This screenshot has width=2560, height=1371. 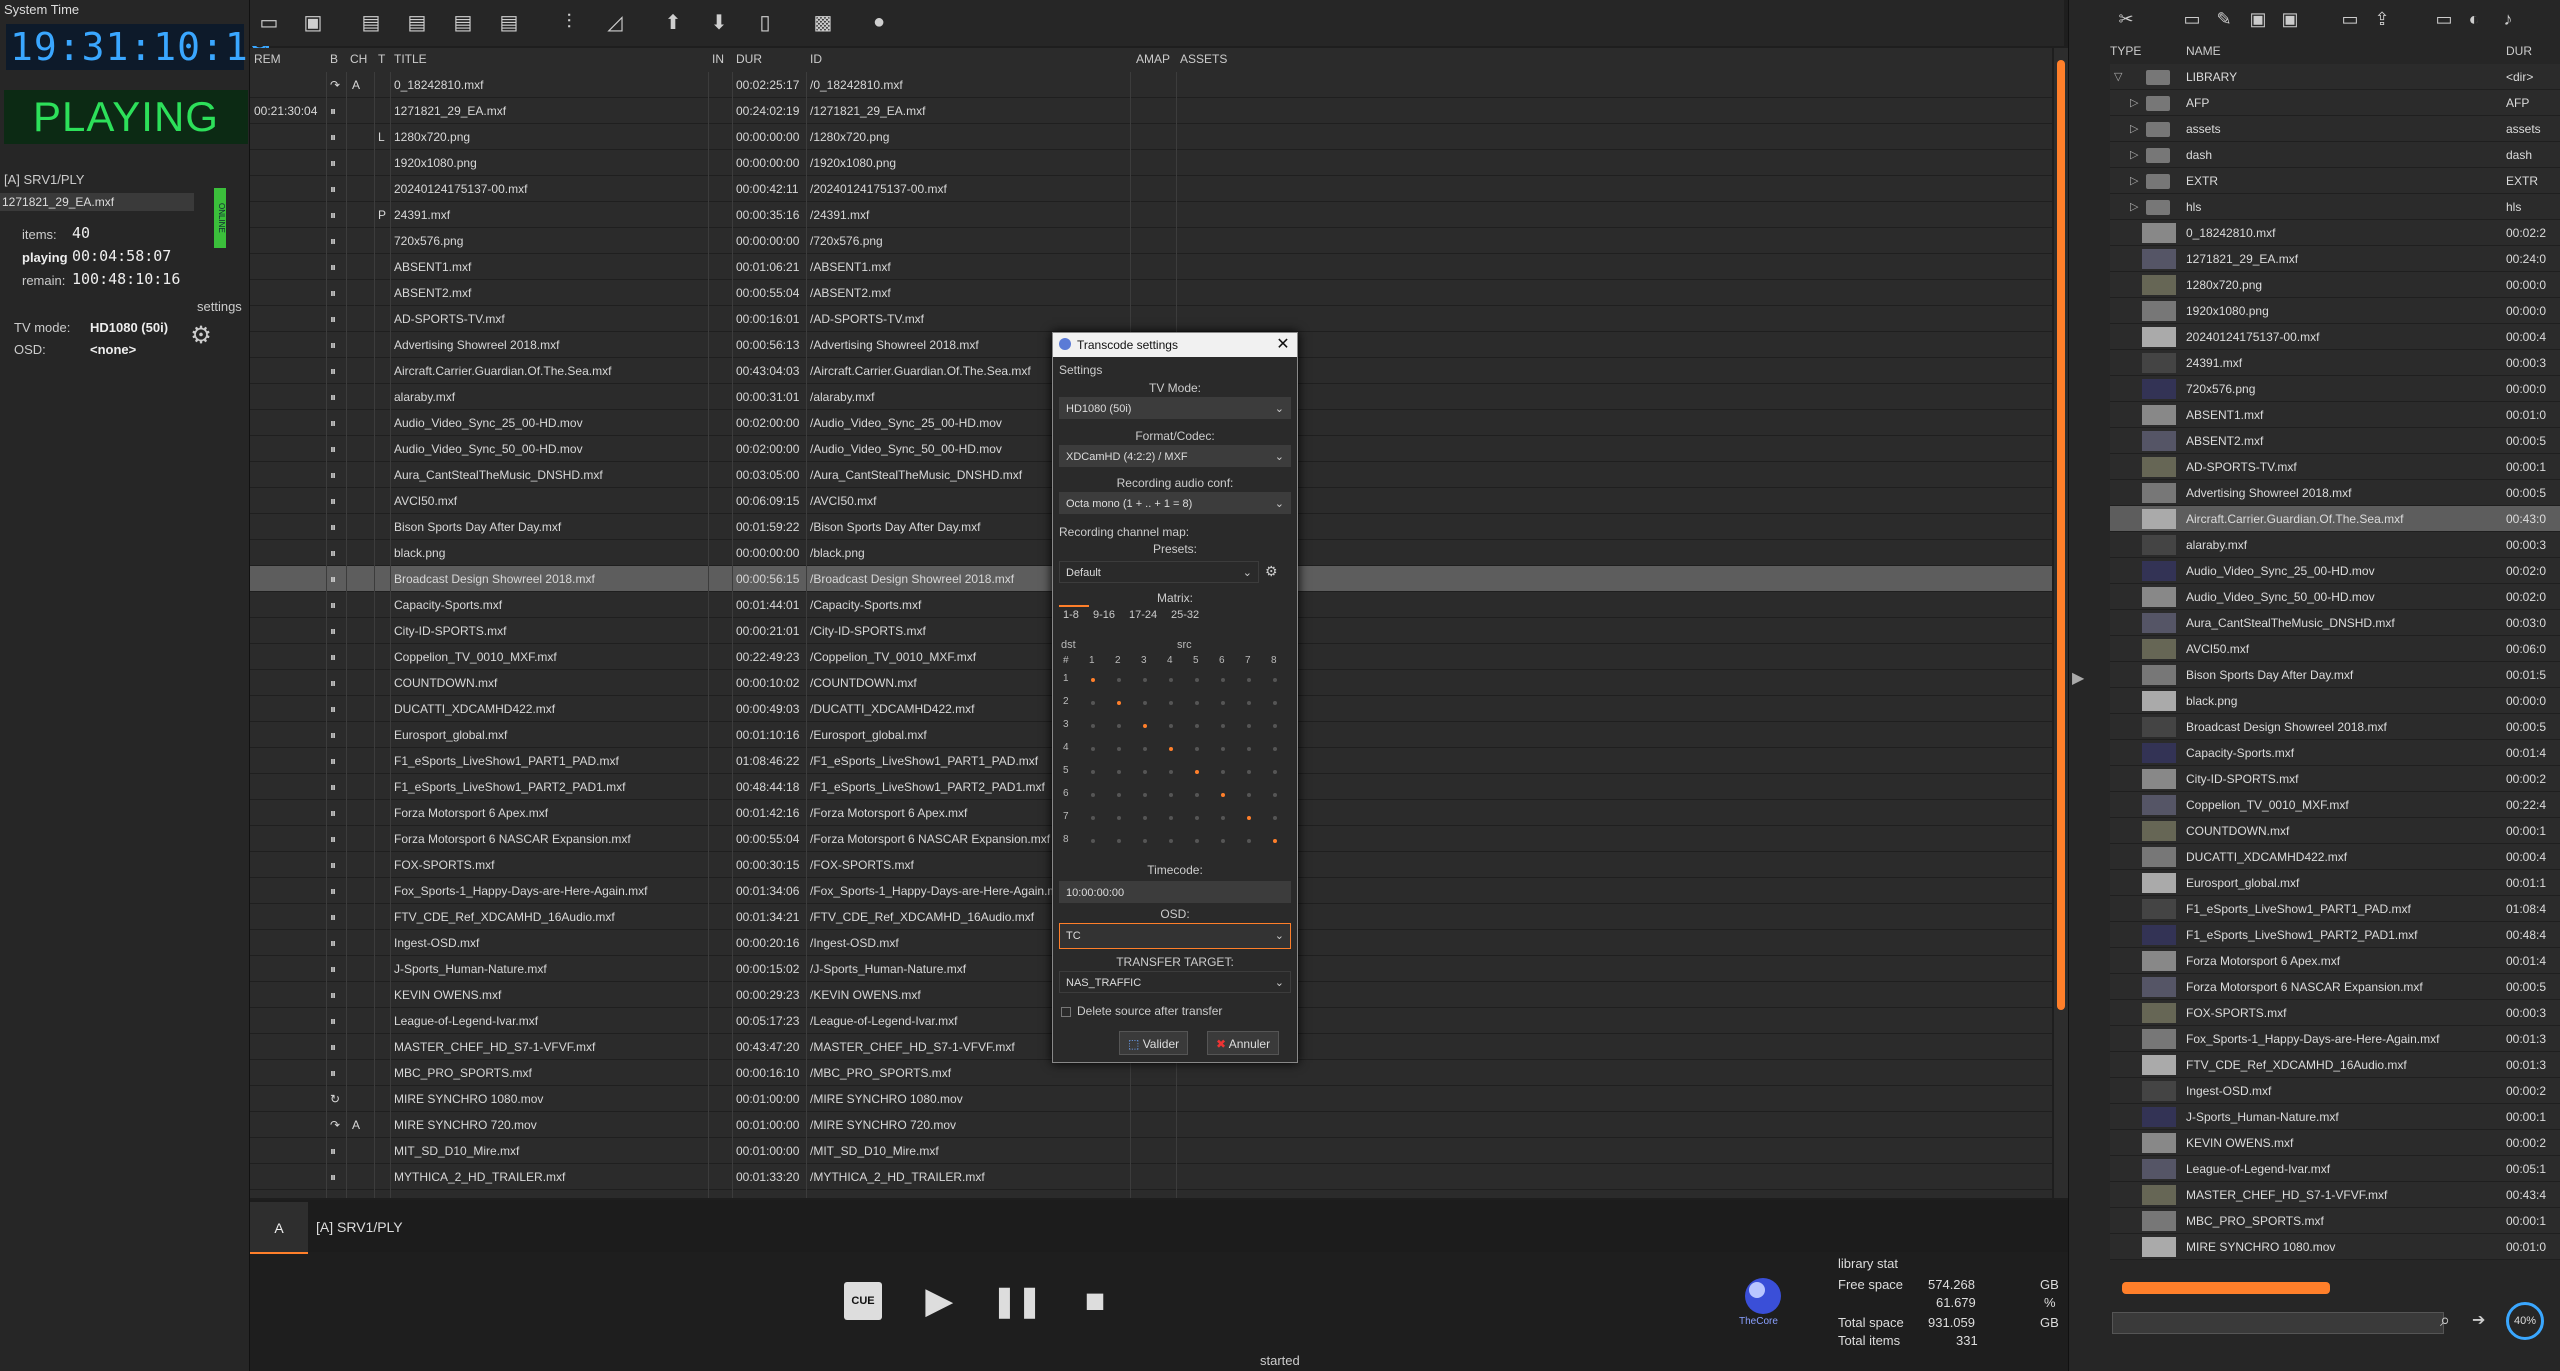 I want to click on matrix-tab-1-8: 1-8, so click(x=1071, y=615).